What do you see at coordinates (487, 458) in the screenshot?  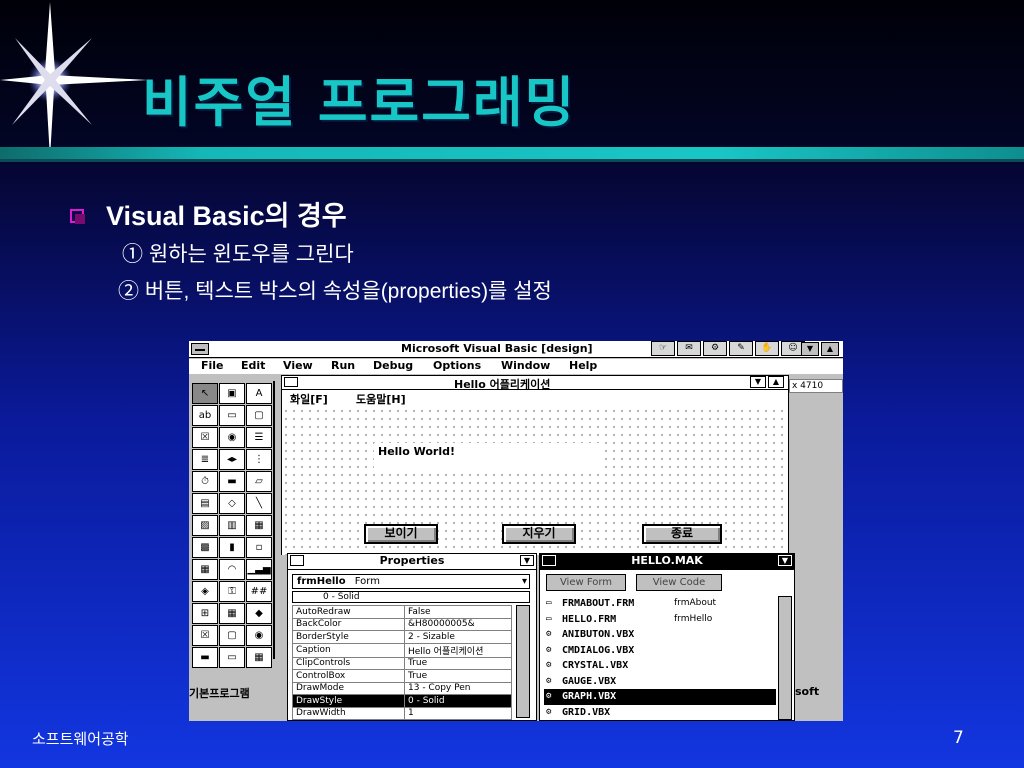 I see `hello-label: Hello World!` at bounding box center [487, 458].